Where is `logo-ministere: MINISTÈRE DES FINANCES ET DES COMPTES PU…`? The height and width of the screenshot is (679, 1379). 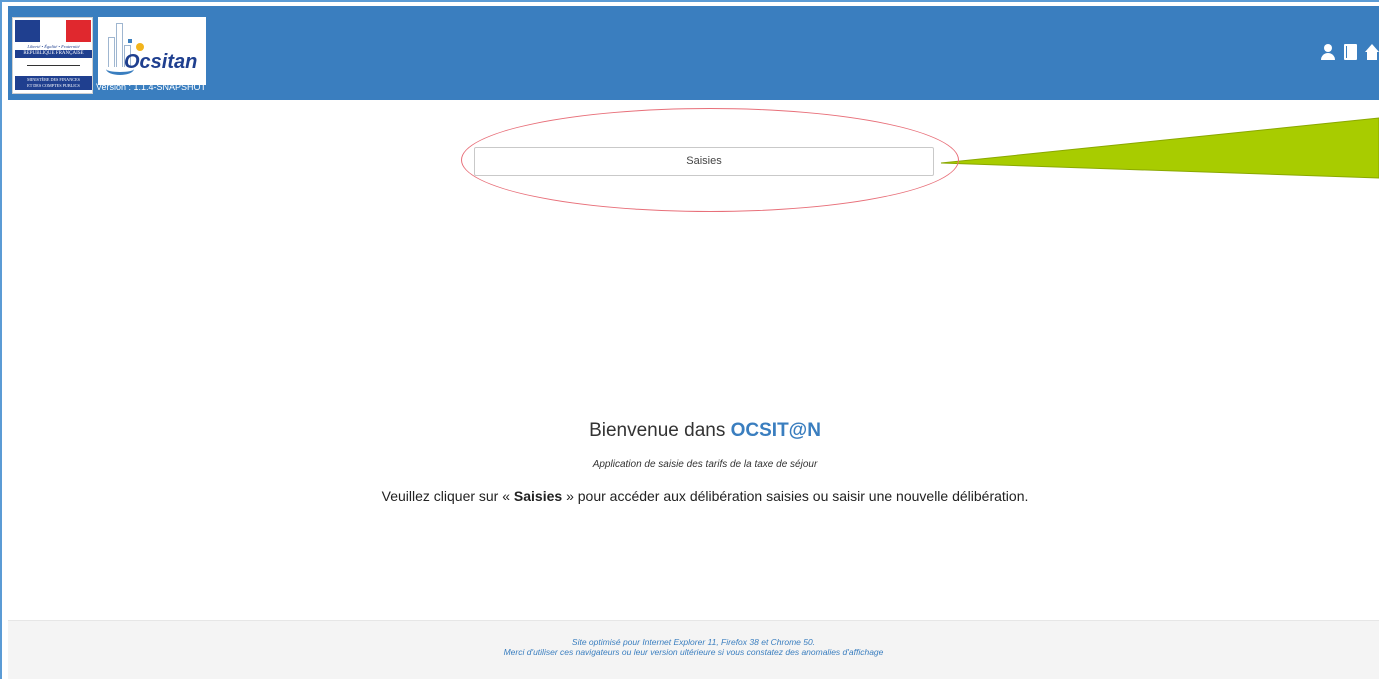
logo-ministere: MINISTÈRE DES FINANCES ET DES COMPTES PU… is located at coordinates (53, 83).